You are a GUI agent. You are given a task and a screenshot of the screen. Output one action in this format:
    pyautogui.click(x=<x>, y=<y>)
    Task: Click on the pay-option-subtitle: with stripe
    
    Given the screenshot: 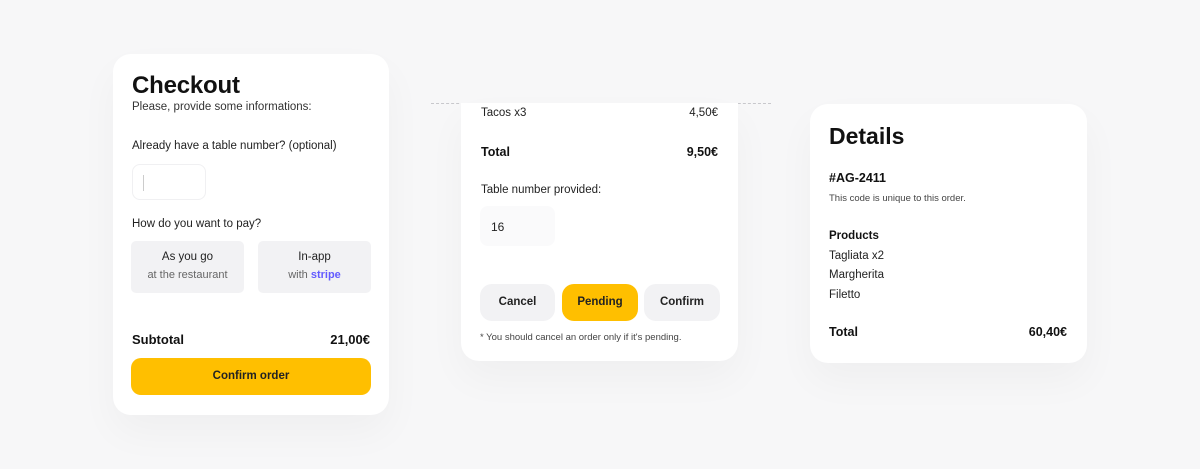 What is the action you would take?
    pyautogui.click(x=314, y=275)
    